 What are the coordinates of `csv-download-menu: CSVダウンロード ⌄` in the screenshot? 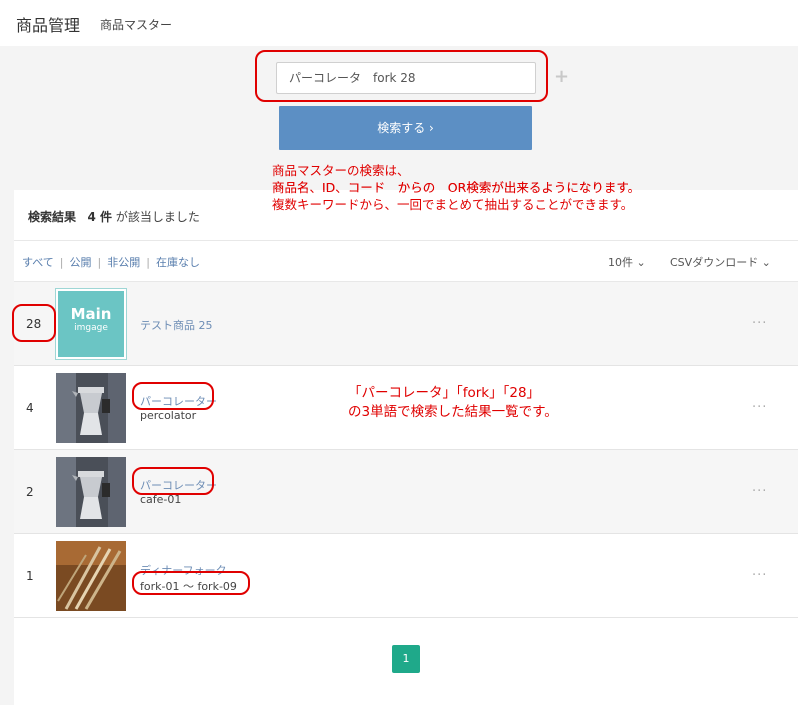 It's located at (720, 262).